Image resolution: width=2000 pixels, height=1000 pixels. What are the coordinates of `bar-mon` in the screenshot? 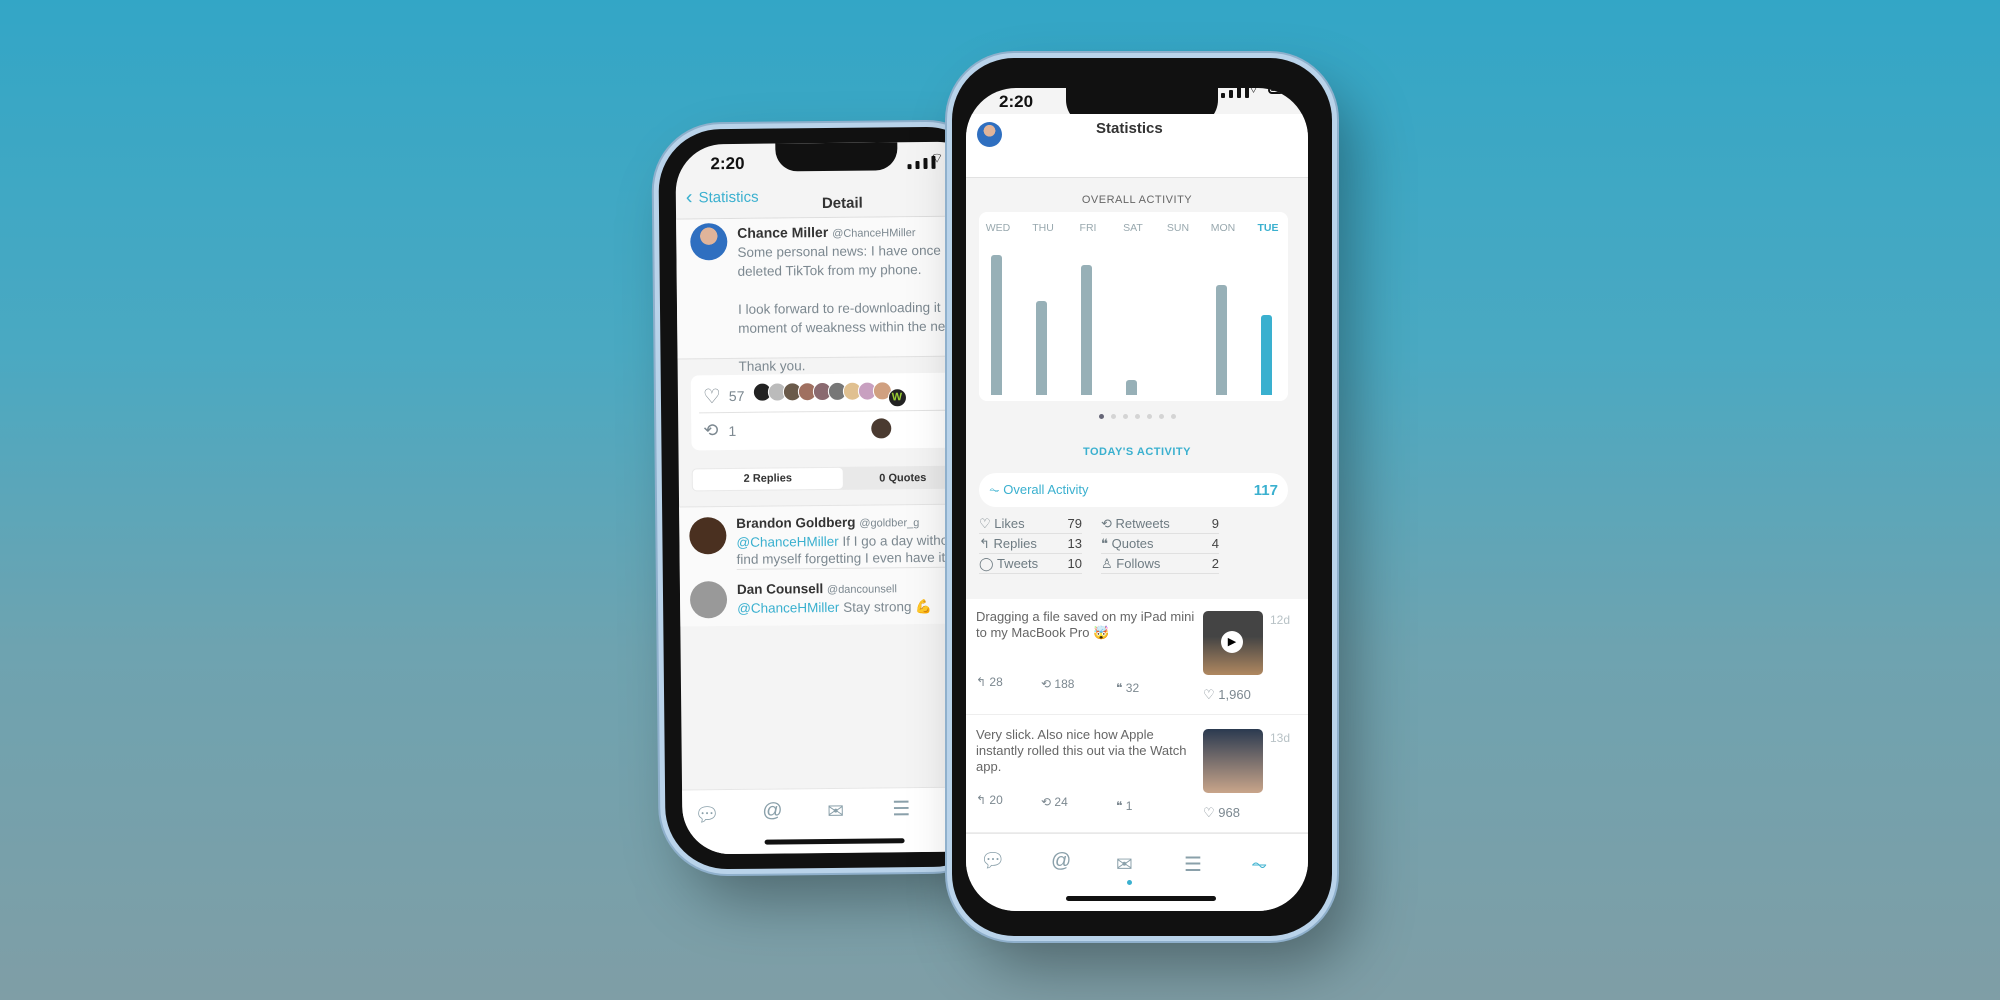 It's located at (1221, 340).